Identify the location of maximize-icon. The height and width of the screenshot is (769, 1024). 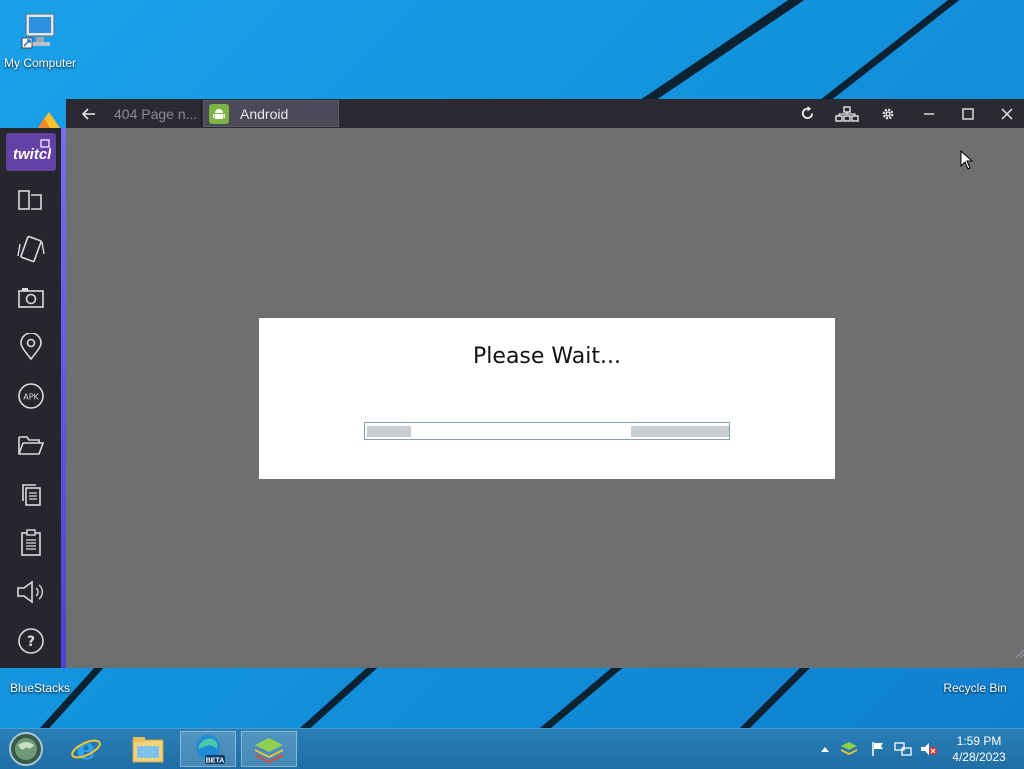
(968, 113).